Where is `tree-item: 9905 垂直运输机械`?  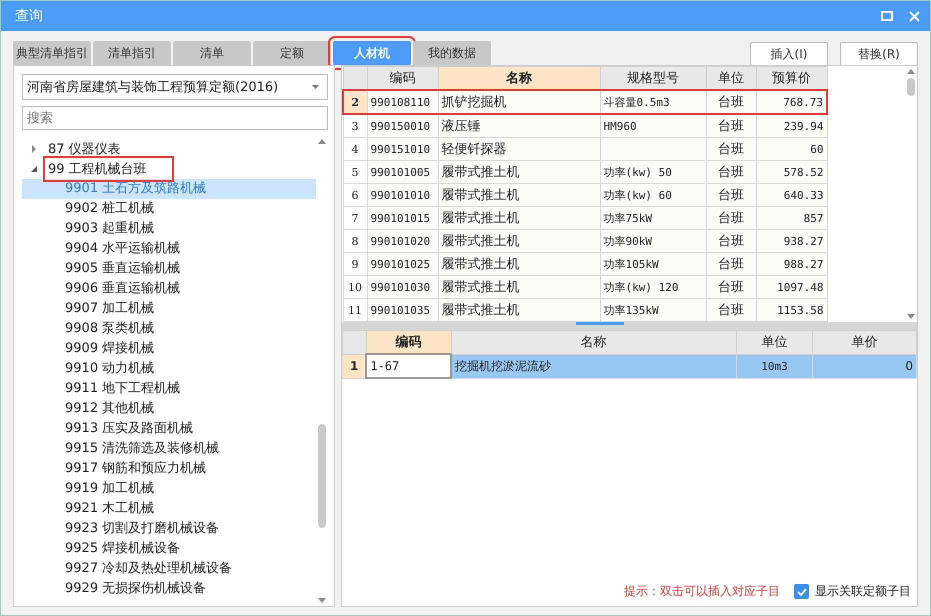 tree-item: 9905 垂直运输机械 is located at coordinates (169, 269).